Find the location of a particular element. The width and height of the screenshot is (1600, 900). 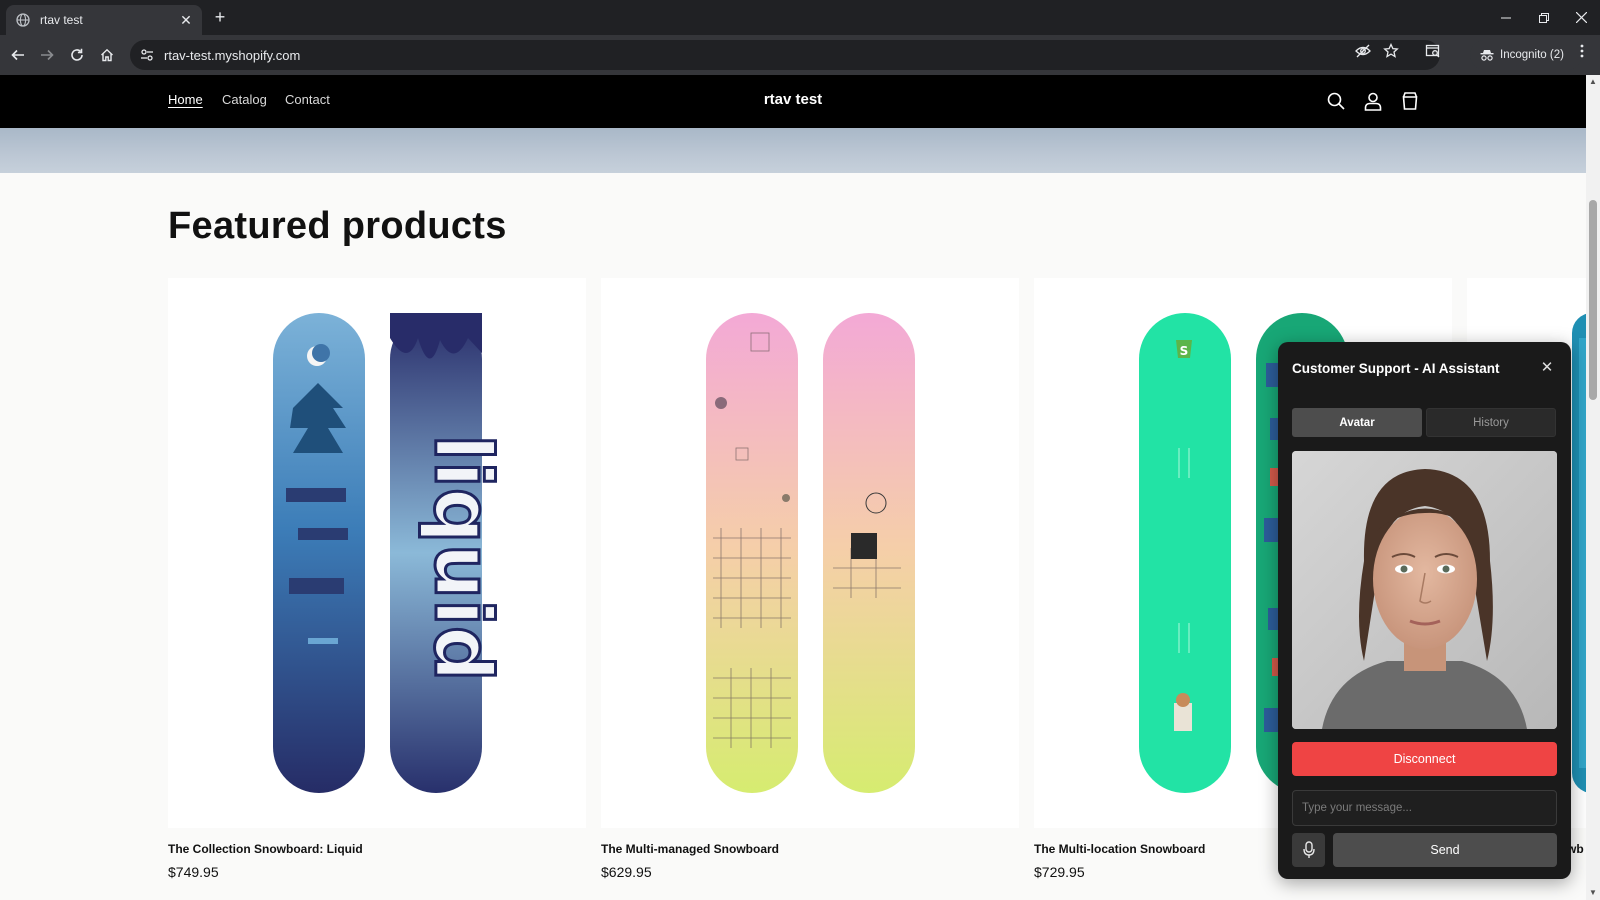

home-icon is located at coordinates (107, 55).